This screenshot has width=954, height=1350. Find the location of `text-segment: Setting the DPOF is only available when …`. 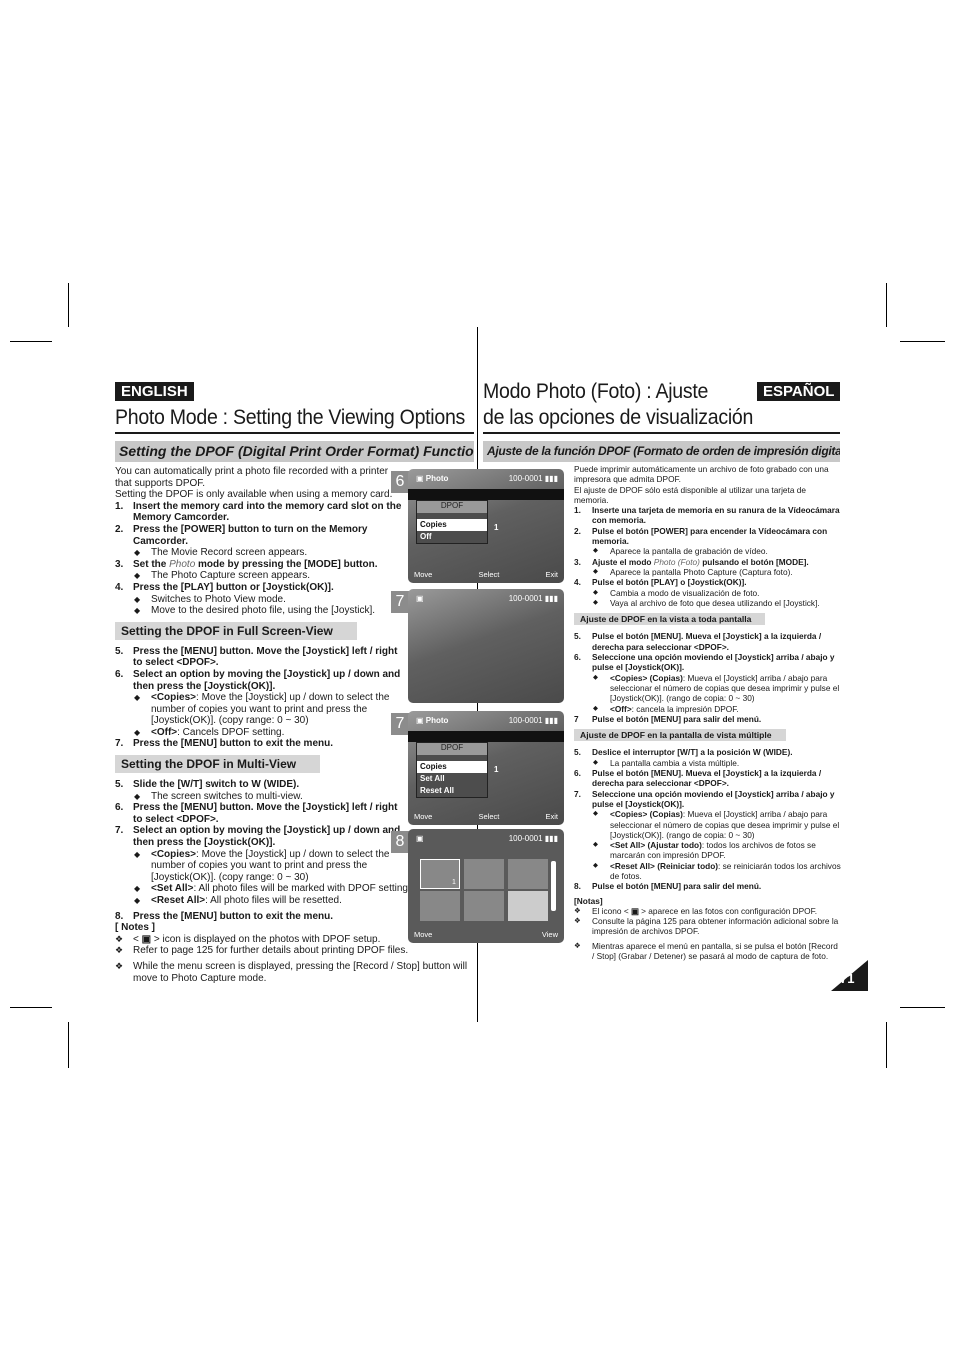

text-segment: Setting the DPOF is only available when … is located at coordinates (254, 495).